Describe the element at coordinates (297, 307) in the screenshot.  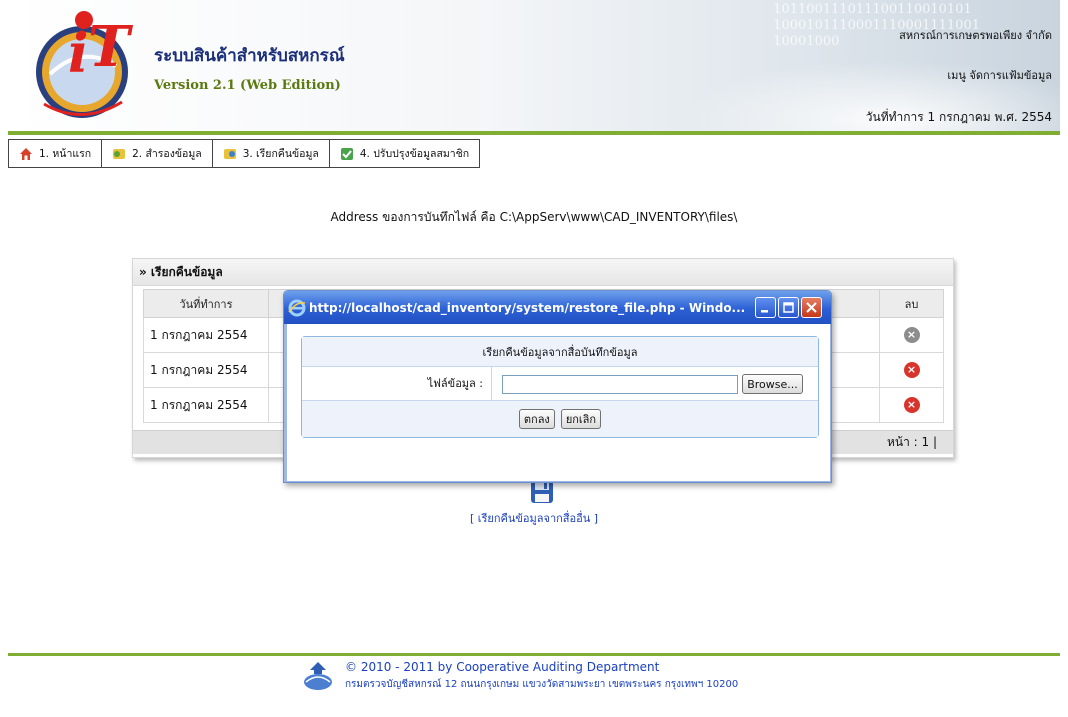
I see `internet-explorer-icon` at that location.